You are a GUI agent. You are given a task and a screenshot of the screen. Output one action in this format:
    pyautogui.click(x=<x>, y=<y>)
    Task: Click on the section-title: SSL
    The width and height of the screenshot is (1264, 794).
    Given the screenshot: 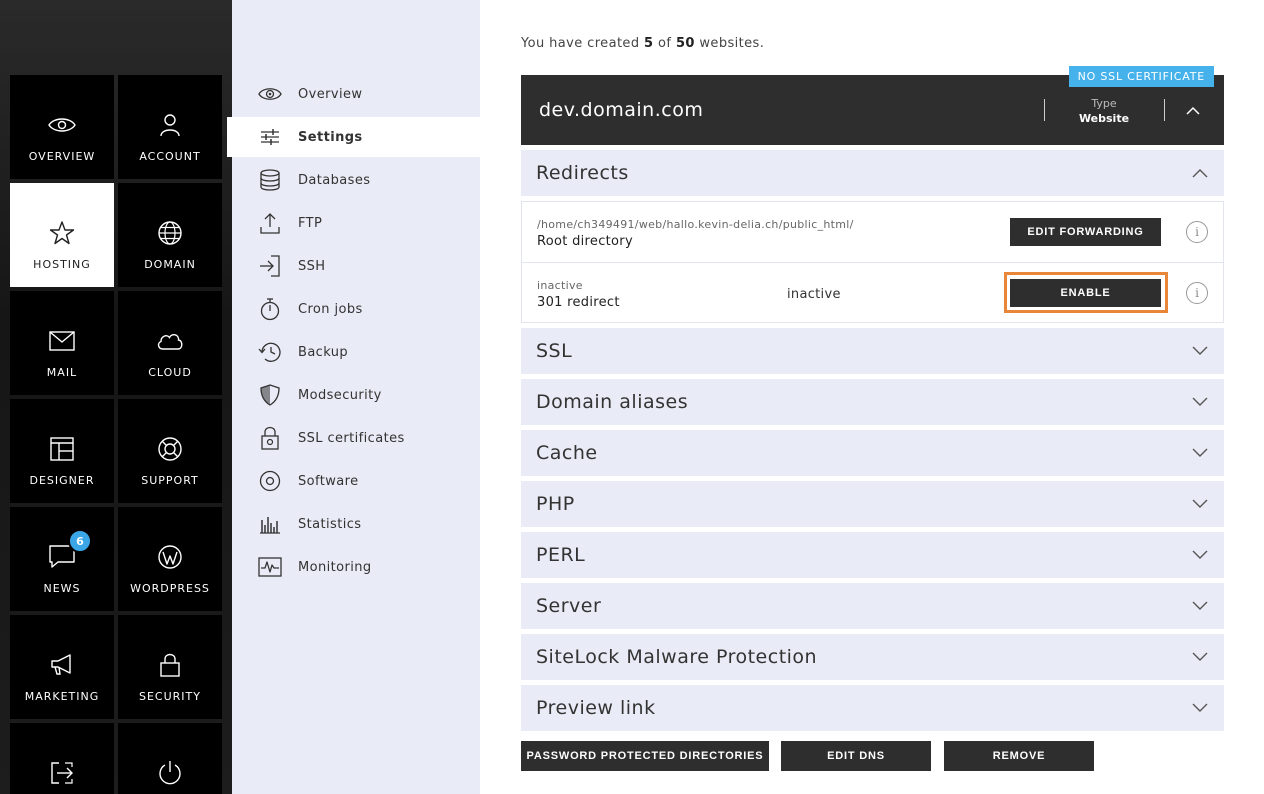 What is the action you would take?
    pyautogui.click(x=554, y=351)
    